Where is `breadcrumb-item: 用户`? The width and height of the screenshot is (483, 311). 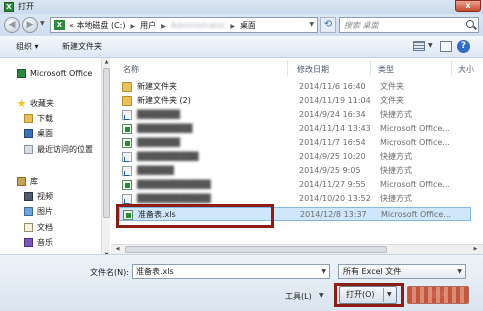 breadcrumb-item: 用户 is located at coordinates (148, 25).